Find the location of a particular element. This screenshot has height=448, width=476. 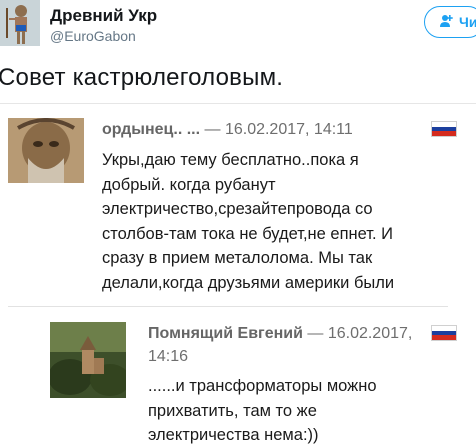

comment-line: делали,когда друзьями америки были is located at coordinates (248, 282).